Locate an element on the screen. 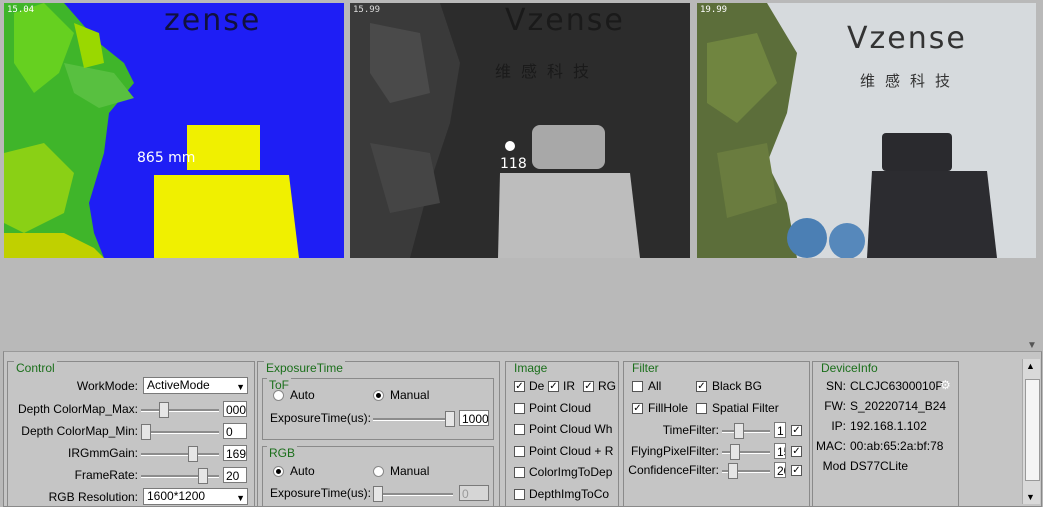 The image size is (1043, 507). depth-min-thumb is located at coordinates (146, 432).